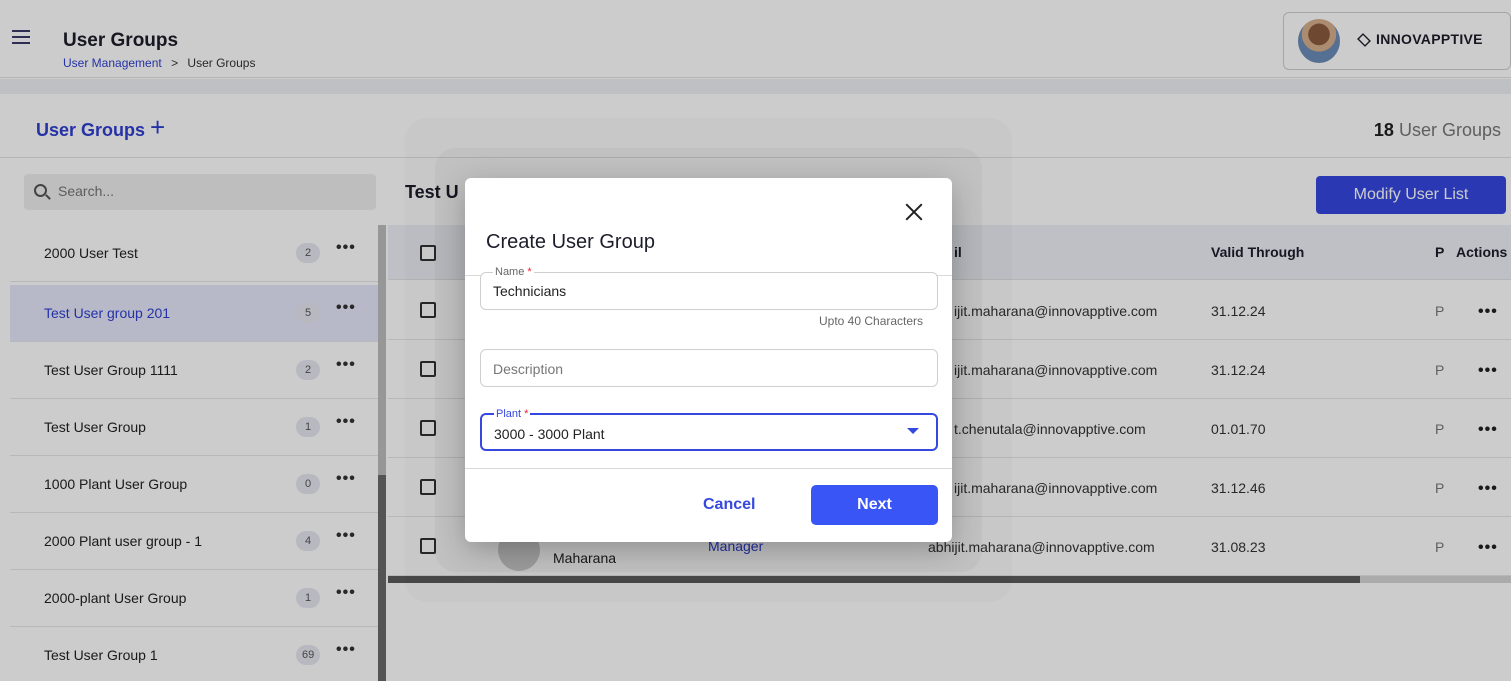 This screenshot has height=681, width=1511. I want to click on plant-field-label: Plant *, so click(512, 414).